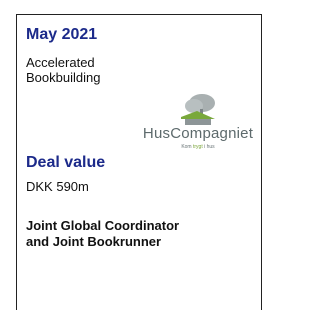  I want to click on advisor-role-line-2: and Joint Bookrunner, so click(94, 241).